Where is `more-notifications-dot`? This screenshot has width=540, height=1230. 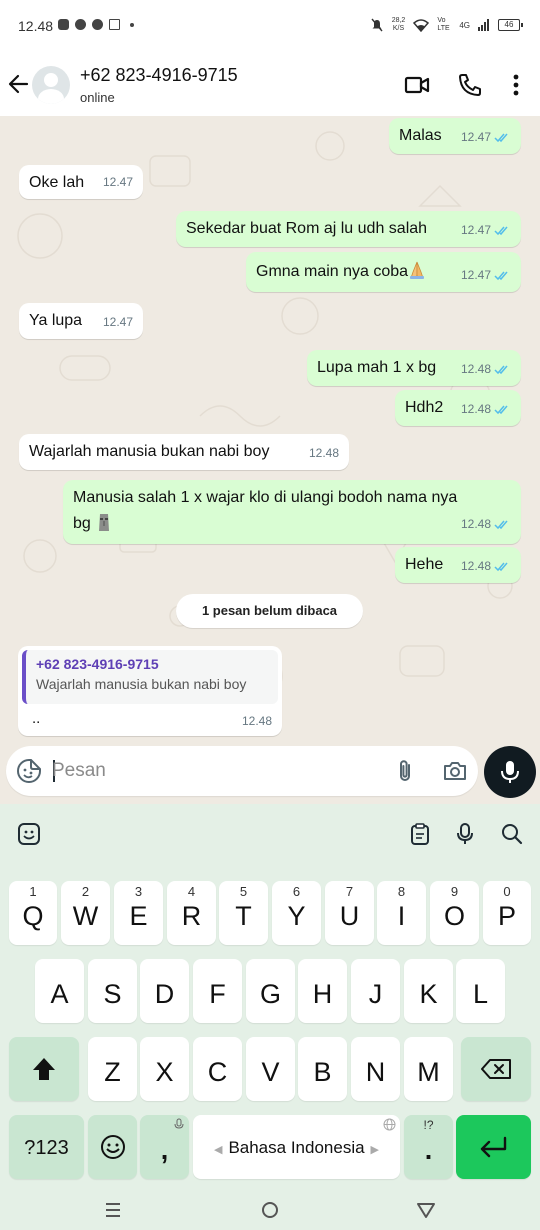 more-notifications-dot is located at coordinates (132, 24).